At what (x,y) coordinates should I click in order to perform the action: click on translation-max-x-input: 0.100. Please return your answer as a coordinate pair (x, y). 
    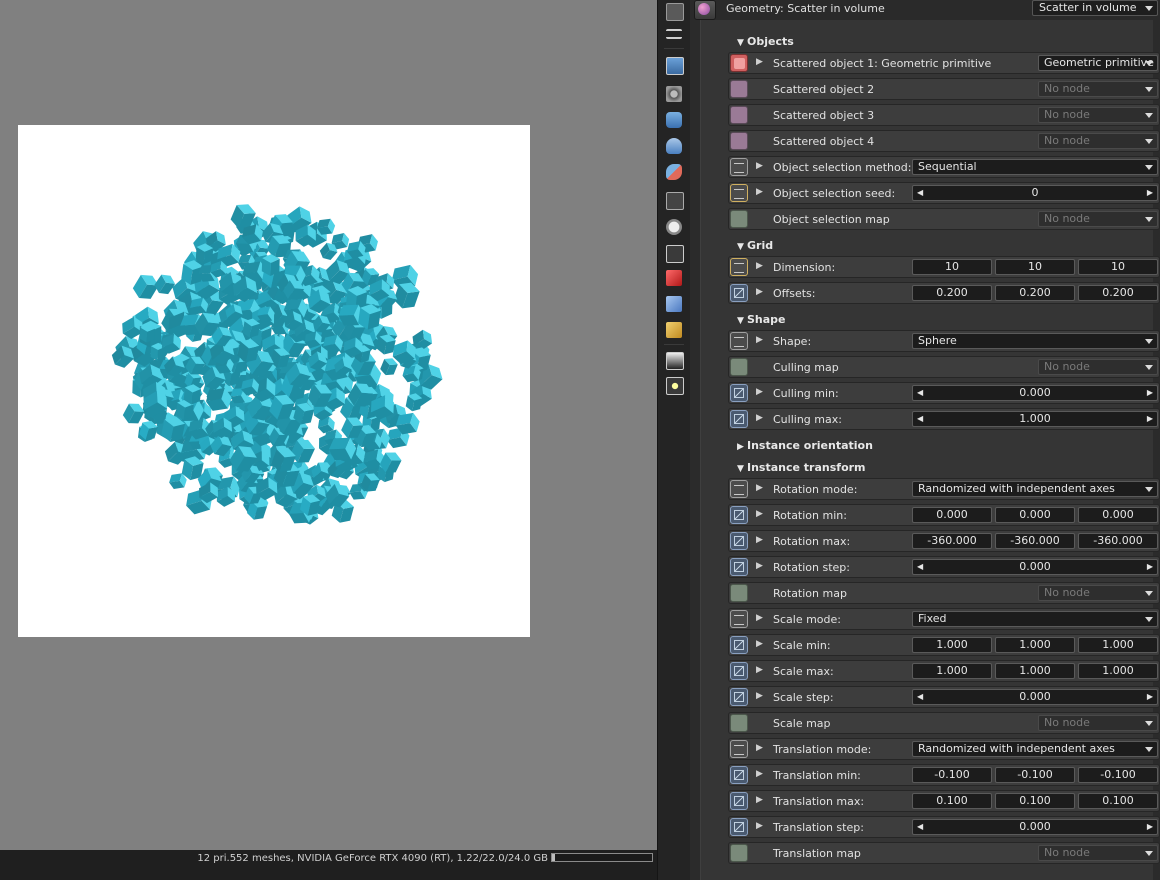
    Looking at the image, I should click on (952, 801).